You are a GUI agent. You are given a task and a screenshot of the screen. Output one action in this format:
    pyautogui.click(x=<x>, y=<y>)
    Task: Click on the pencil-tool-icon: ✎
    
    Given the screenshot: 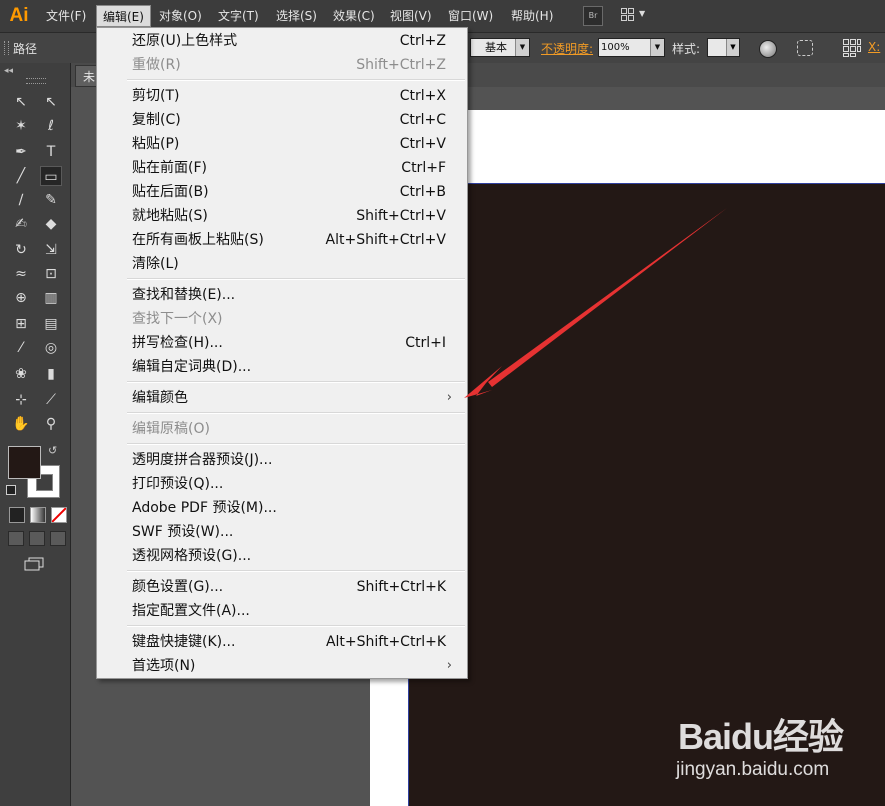 What is the action you would take?
    pyautogui.click(x=51, y=200)
    